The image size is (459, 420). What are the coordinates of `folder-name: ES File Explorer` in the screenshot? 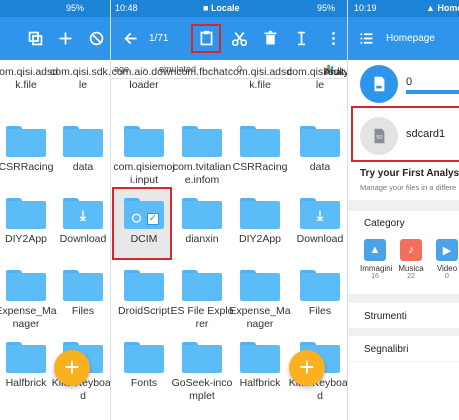 It's located at (202, 317).